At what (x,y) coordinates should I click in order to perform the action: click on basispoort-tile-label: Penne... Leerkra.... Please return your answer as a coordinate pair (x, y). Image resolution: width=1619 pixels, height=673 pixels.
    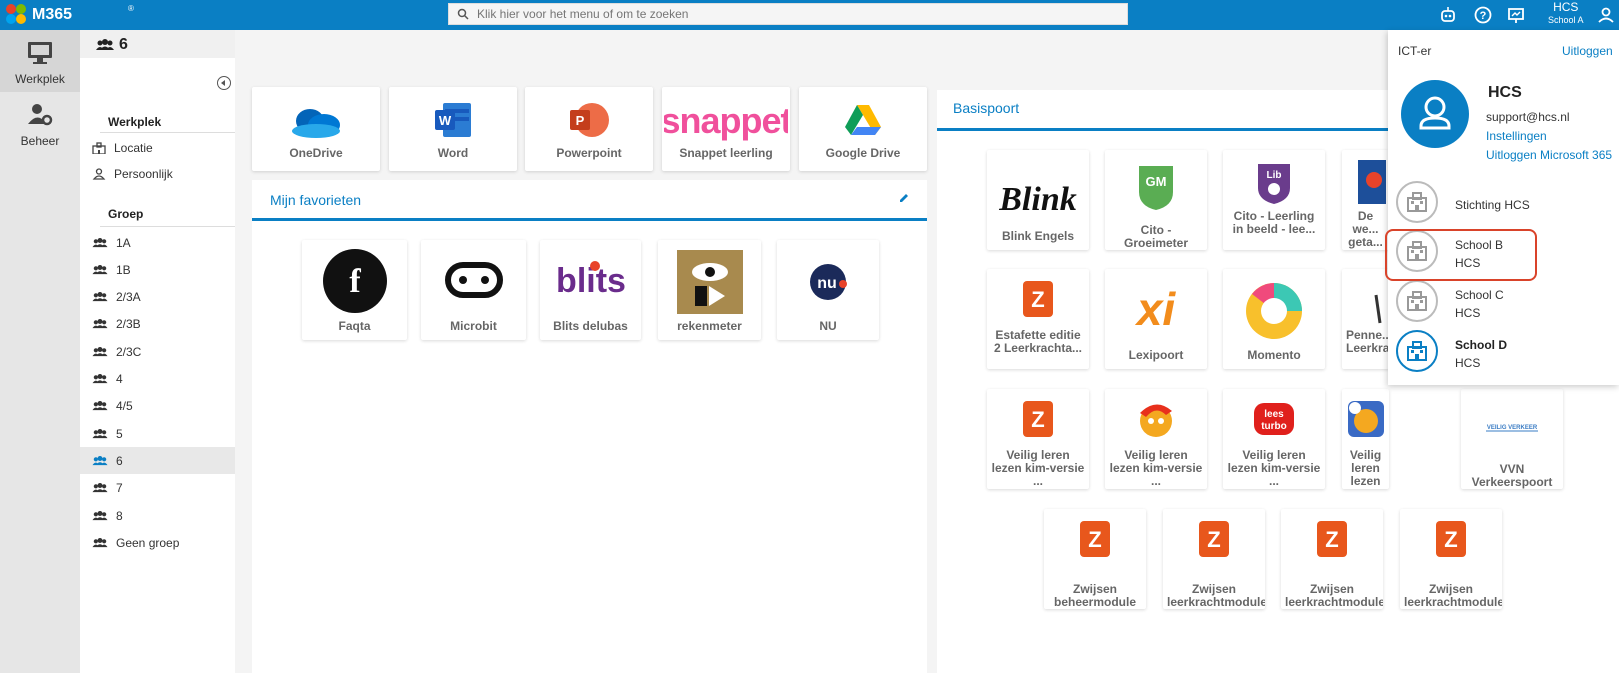
    Looking at the image, I should click on (1367, 341).